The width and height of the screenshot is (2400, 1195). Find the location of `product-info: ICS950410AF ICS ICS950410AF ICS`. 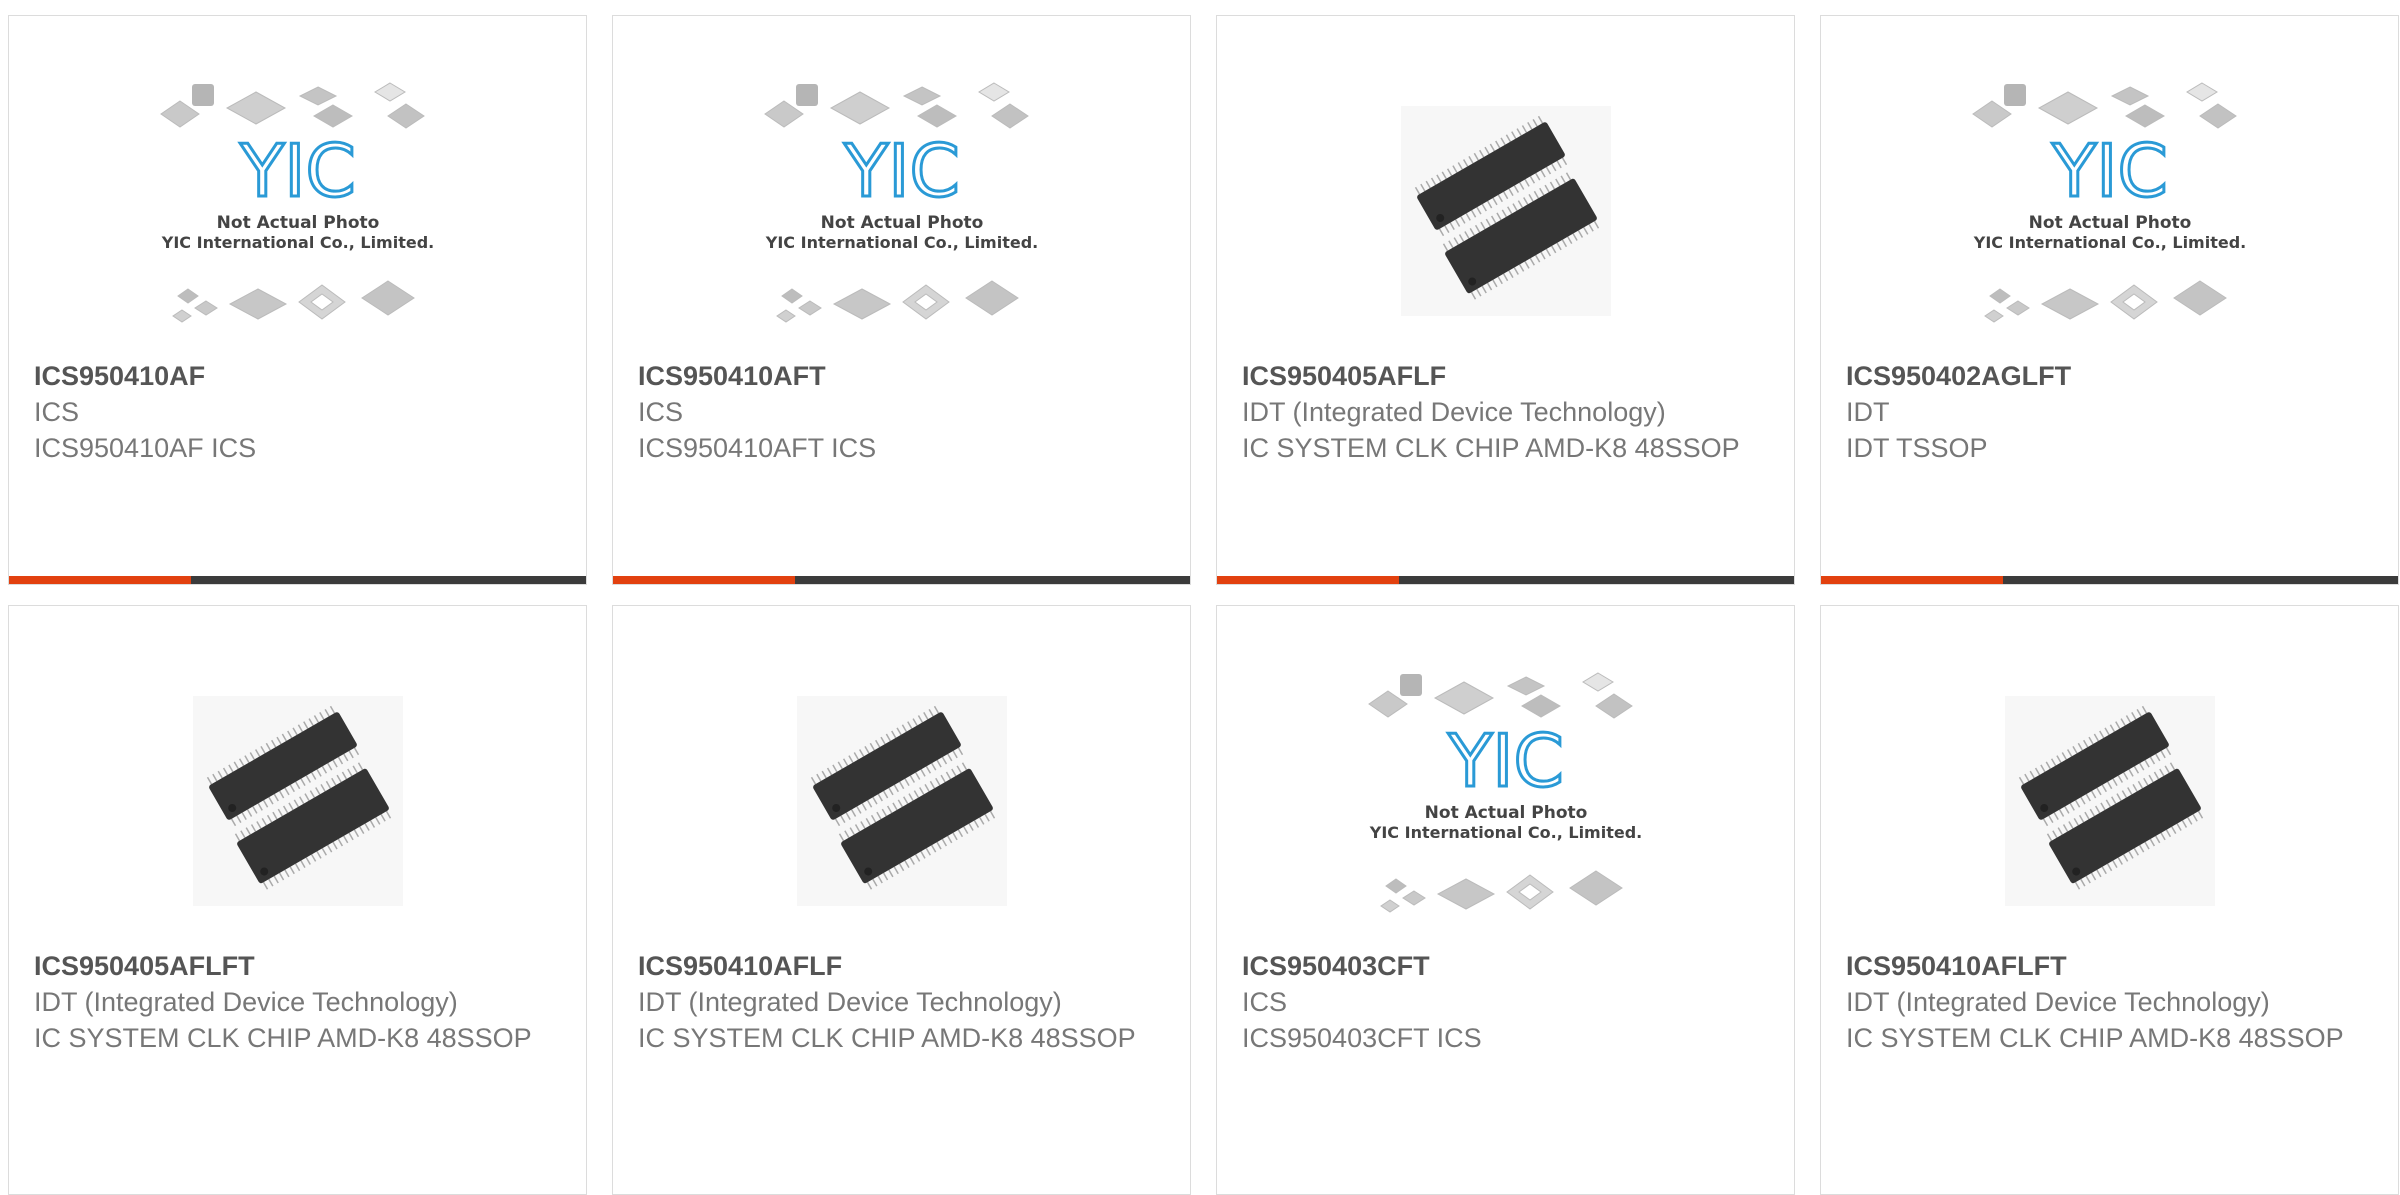

product-info: ICS950410AF ICS ICS950410AF ICS is located at coordinates (290, 412).